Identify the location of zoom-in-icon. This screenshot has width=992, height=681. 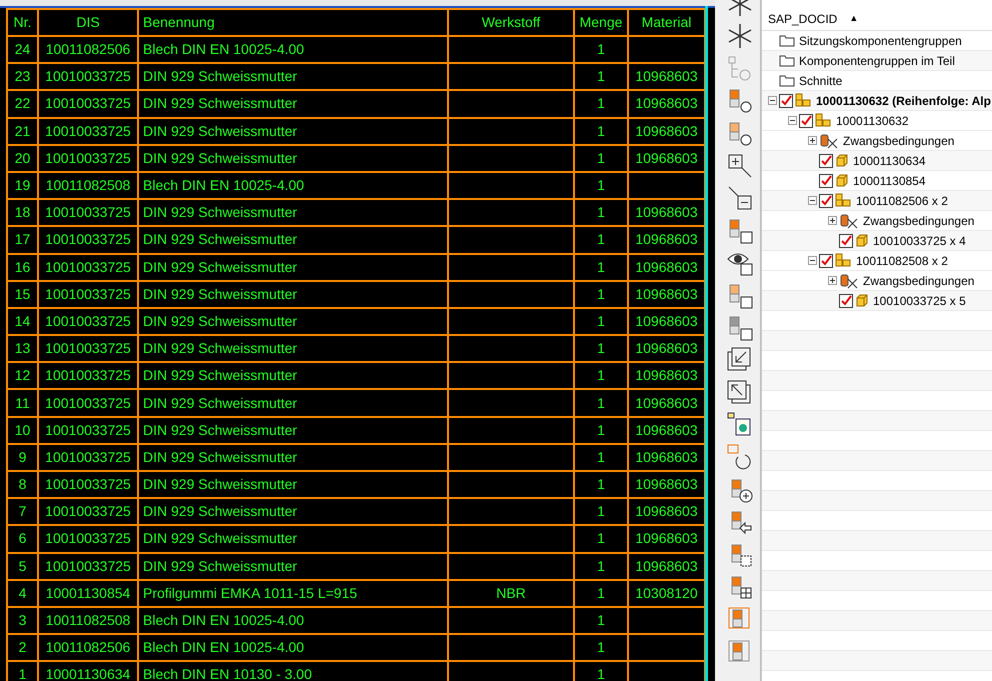
(740, 166).